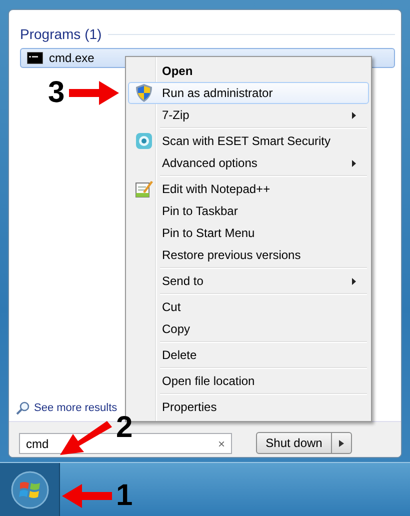 The width and height of the screenshot is (410, 516). Describe the element at coordinates (56, 93) in the screenshot. I see `step-number: 3` at that location.